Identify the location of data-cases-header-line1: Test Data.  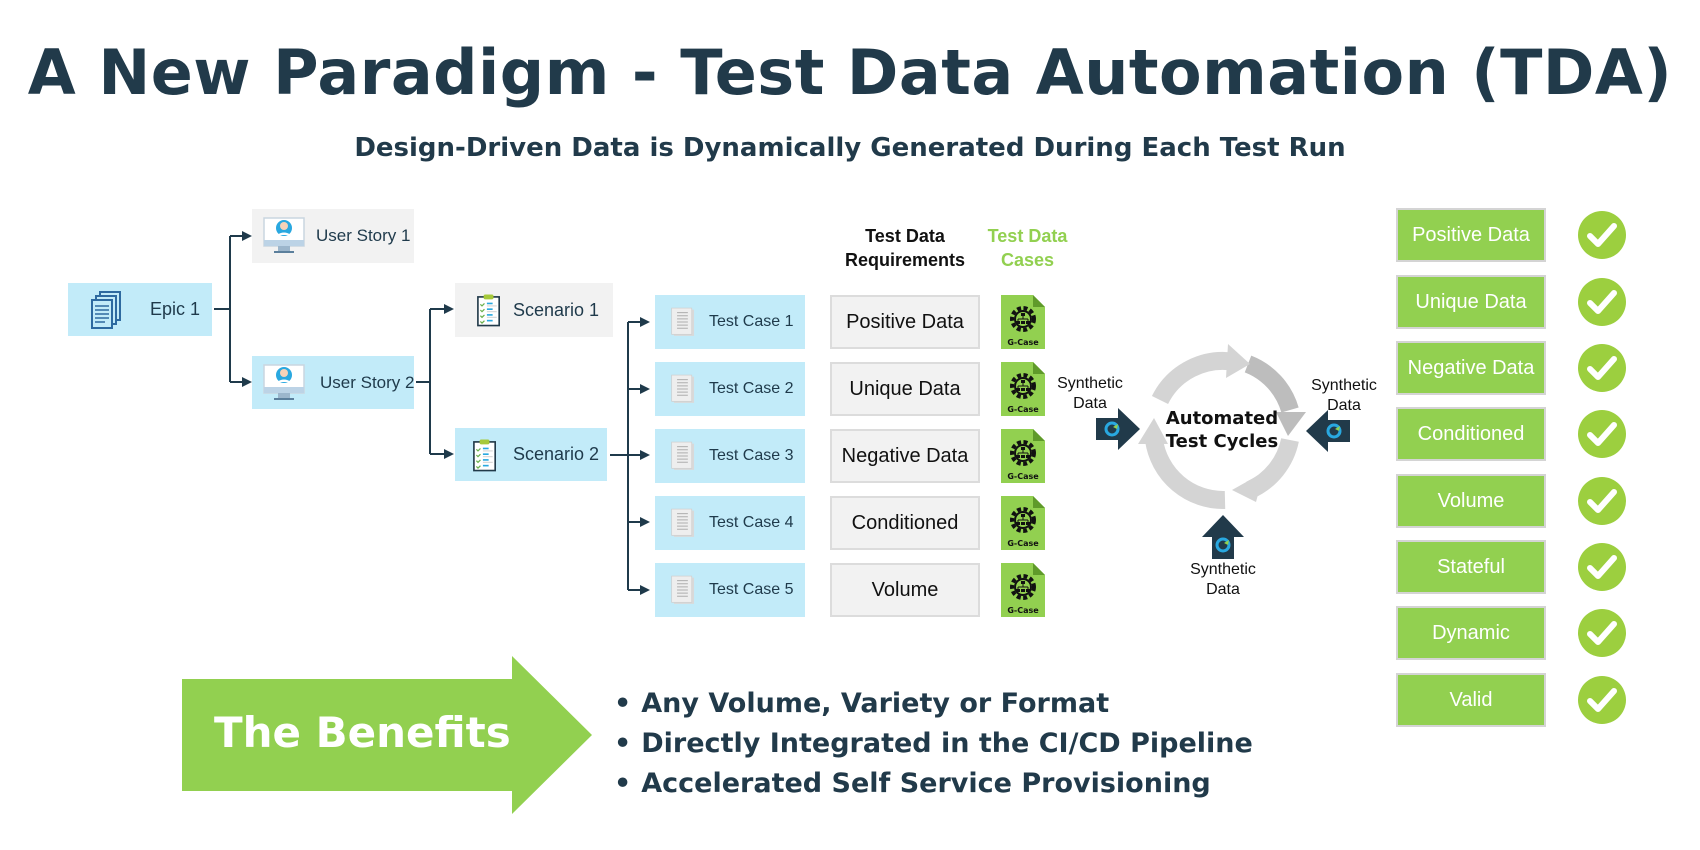
(1027, 236).